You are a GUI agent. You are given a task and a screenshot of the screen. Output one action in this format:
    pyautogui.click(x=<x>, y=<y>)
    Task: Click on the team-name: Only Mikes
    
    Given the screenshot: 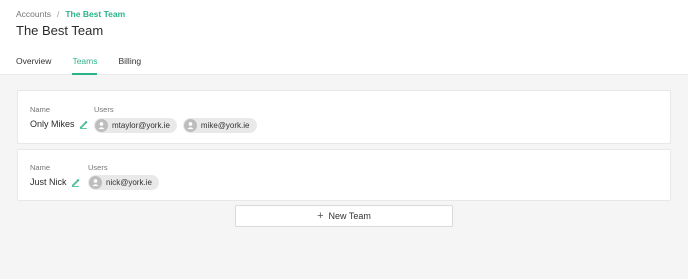 What is the action you would take?
    pyautogui.click(x=59, y=124)
    